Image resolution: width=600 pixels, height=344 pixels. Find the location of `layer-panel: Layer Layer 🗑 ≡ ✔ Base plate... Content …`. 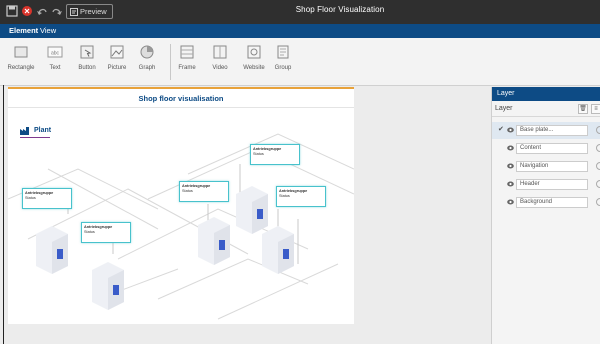

layer-panel: Layer Layer 🗑 ≡ ✔ Base plate... Content … is located at coordinates (545, 215).